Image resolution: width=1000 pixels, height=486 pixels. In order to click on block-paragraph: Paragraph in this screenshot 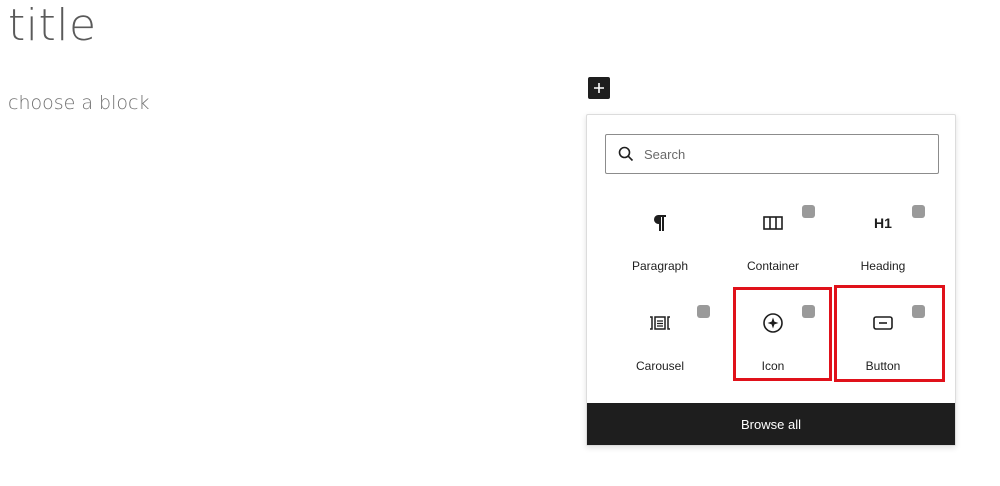, I will do `click(660, 237)`.